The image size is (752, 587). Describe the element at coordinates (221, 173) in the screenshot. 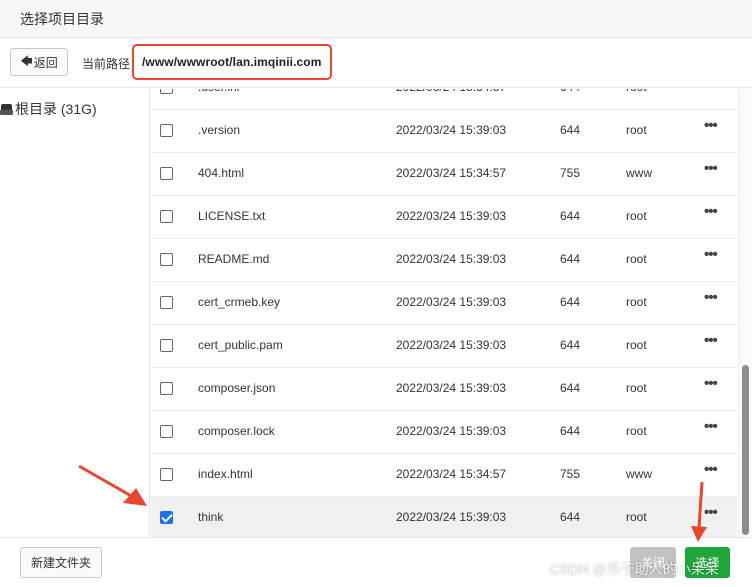

I see `file-name: 404.html` at that location.